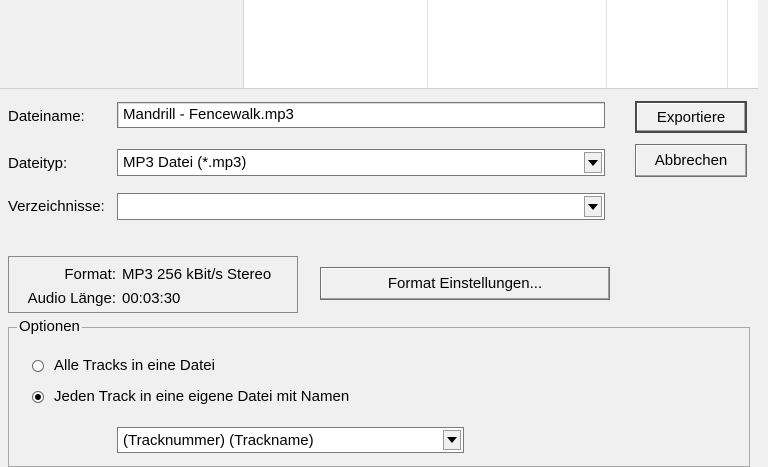 The height and width of the screenshot is (467, 768). What do you see at coordinates (691, 117) in the screenshot?
I see `export-button: Exportiere` at bounding box center [691, 117].